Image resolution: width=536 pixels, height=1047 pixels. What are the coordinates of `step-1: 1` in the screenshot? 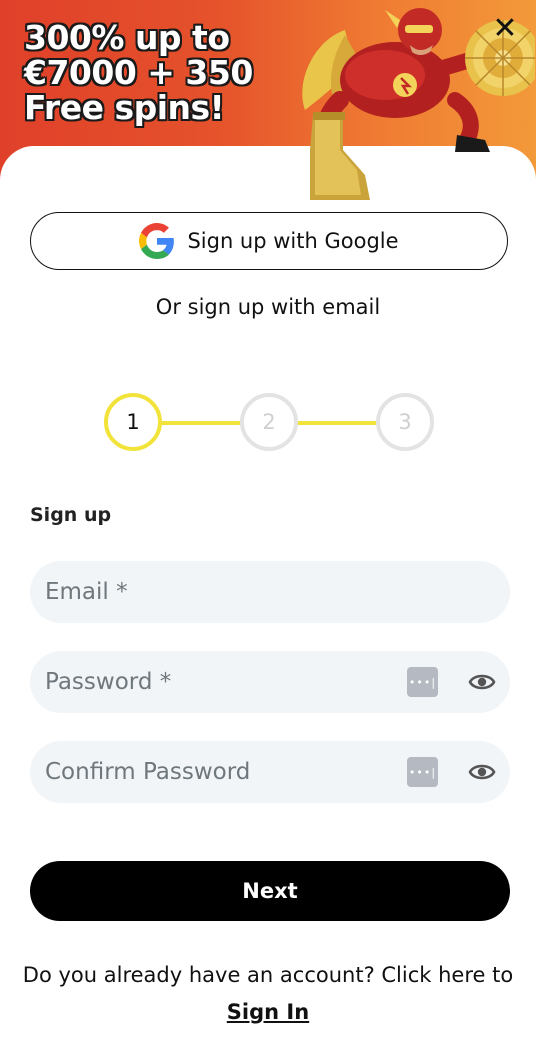 It's located at (133, 422).